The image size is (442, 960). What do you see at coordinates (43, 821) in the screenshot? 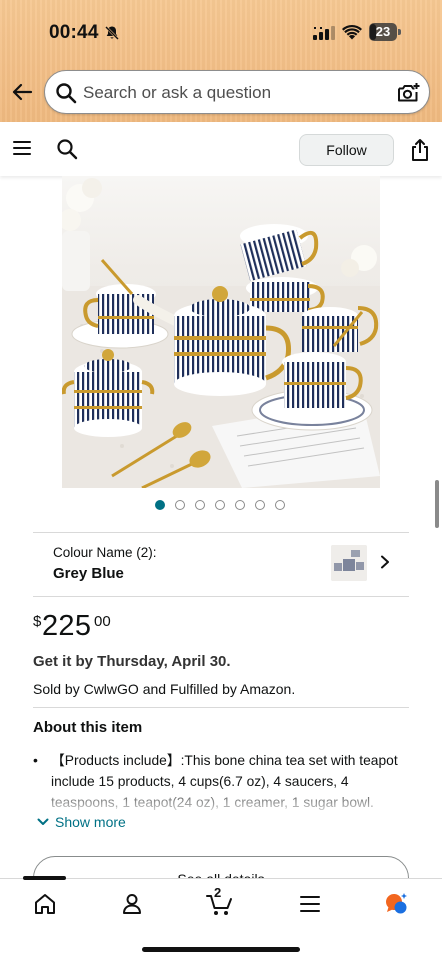
I see `chevron-down-icon` at bounding box center [43, 821].